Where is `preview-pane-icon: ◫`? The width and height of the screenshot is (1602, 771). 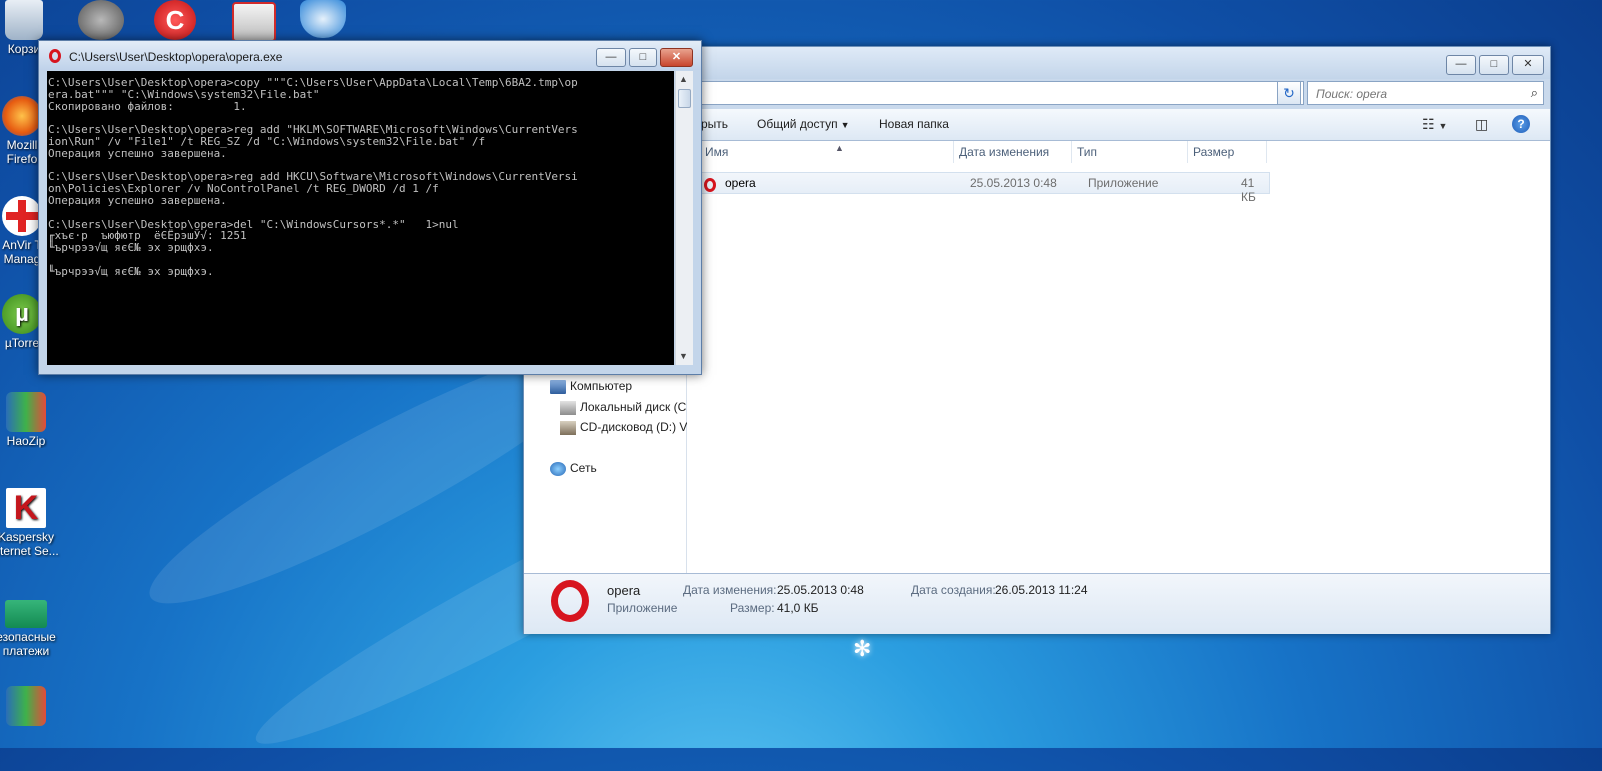
preview-pane-icon: ◫ is located at coordinates (1481, 124).